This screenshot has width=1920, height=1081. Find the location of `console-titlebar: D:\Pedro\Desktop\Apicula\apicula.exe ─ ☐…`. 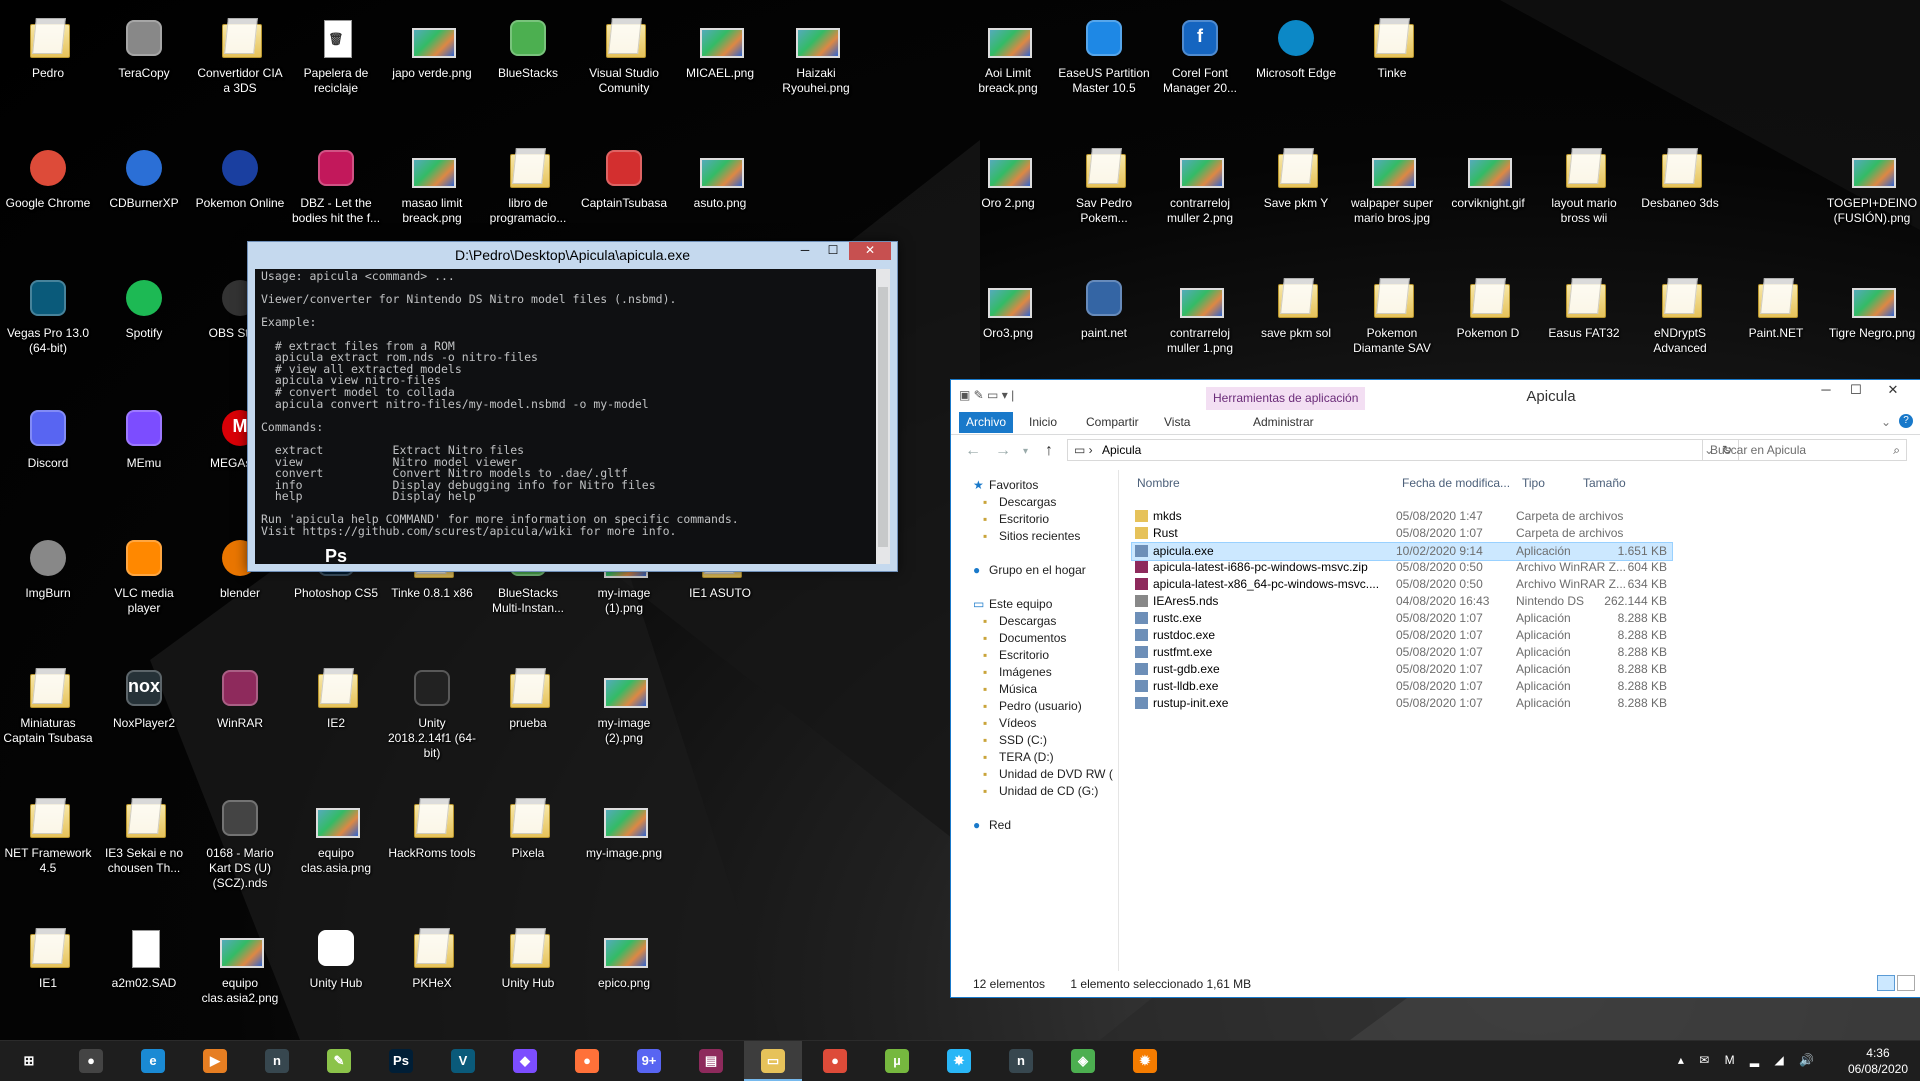

console-titlebar: D:\Pedro\Desktop\Apicula\apicula.exe ─ ☐… is located at coordinates (572, 255).